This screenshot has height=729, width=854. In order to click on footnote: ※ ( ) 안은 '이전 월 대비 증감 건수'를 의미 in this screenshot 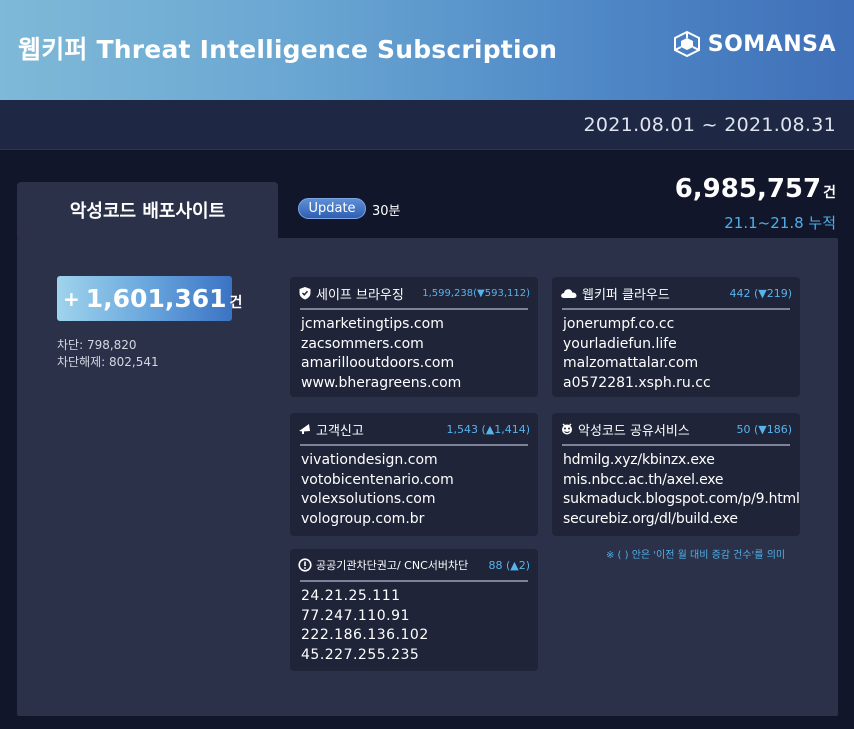, I will do `click(696, 555)`.